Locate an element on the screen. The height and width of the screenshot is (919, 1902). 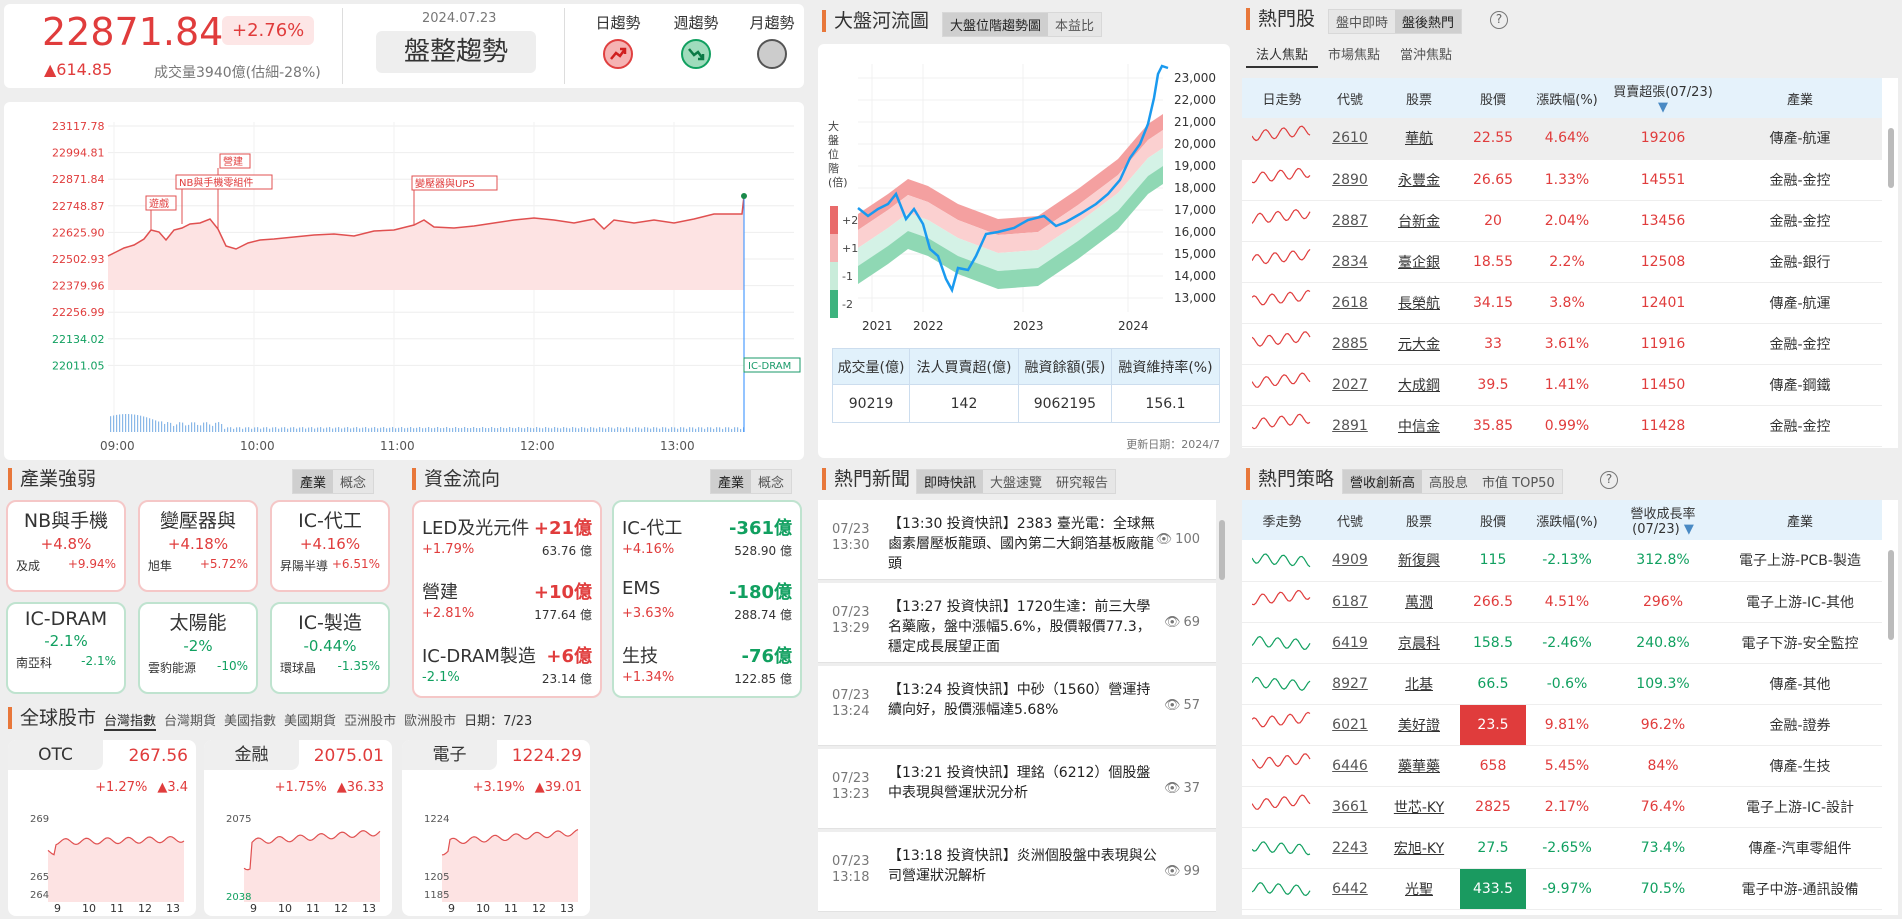
tab-flow-concept: 概念 is located at coordinates (771, 481).